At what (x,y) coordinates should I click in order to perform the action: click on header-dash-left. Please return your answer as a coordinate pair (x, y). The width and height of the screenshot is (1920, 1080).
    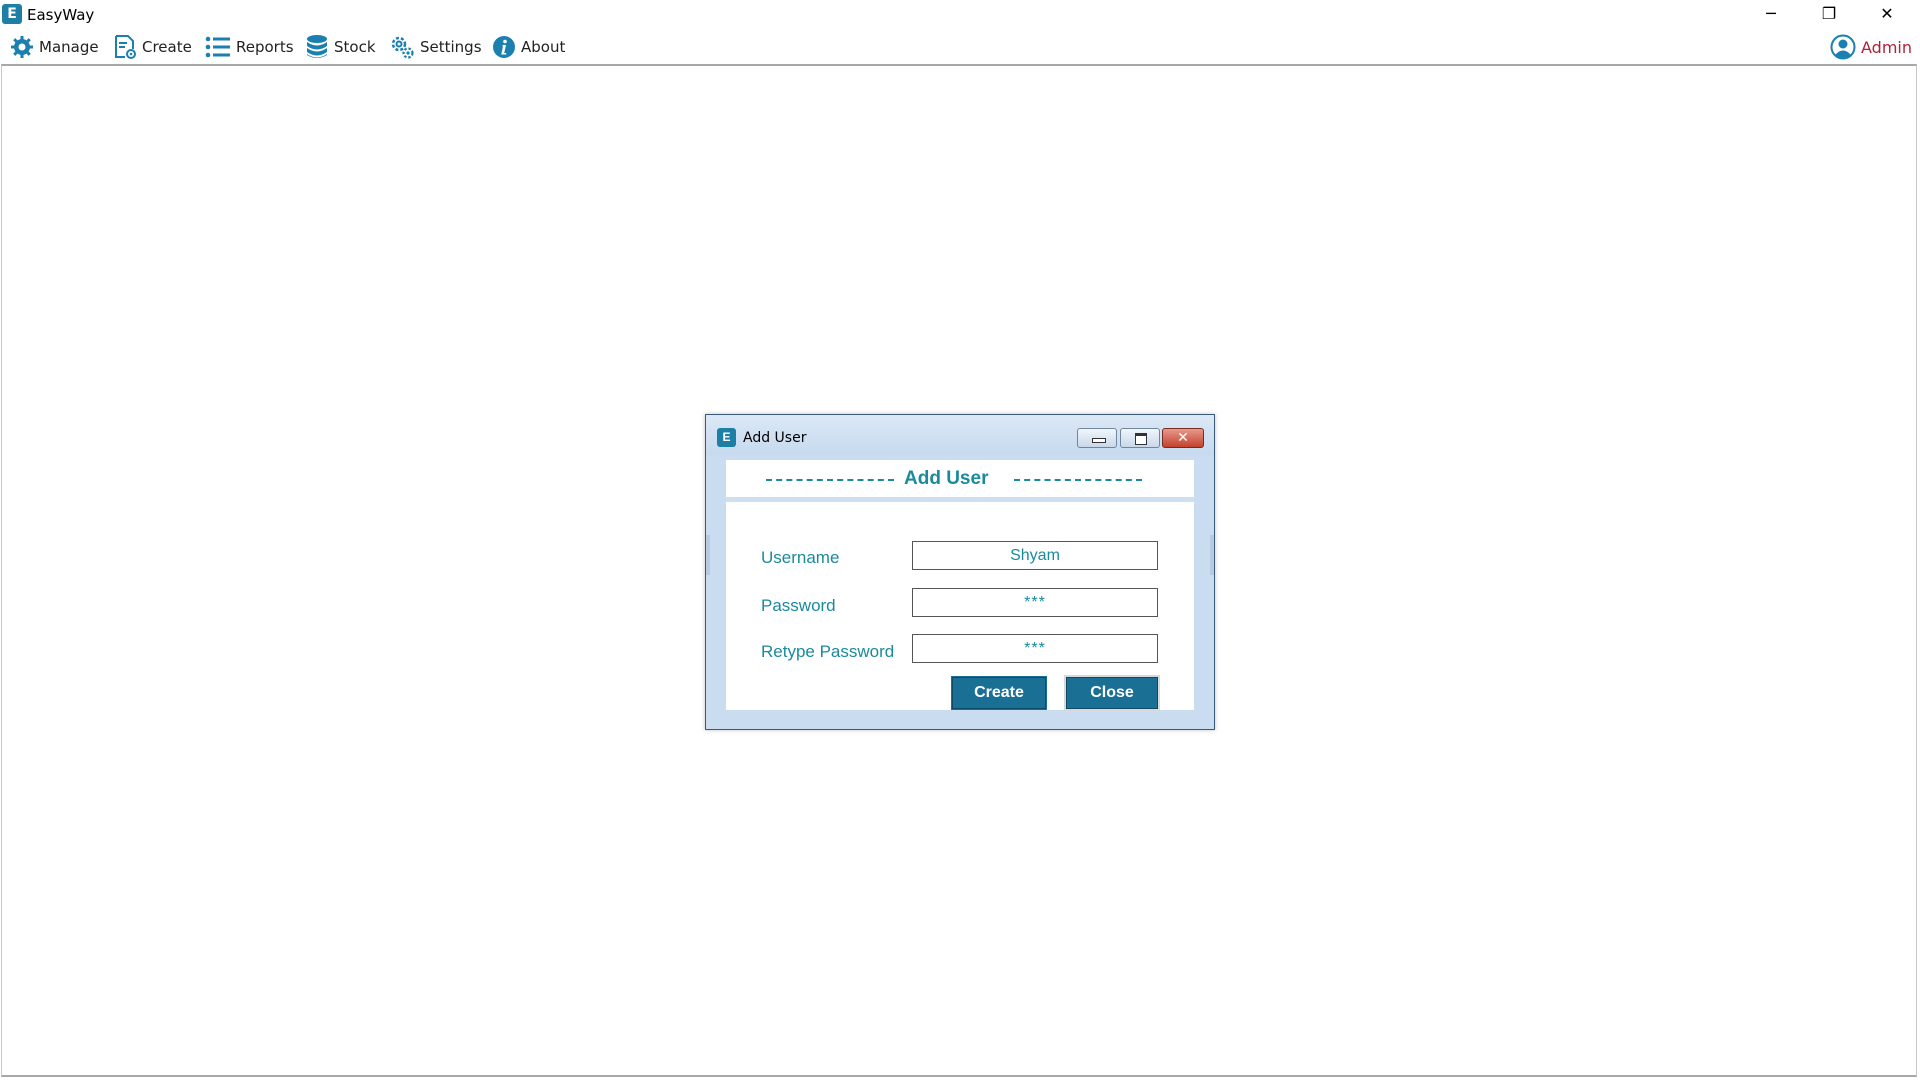
    Looking at the image, I should click on (830, 480).